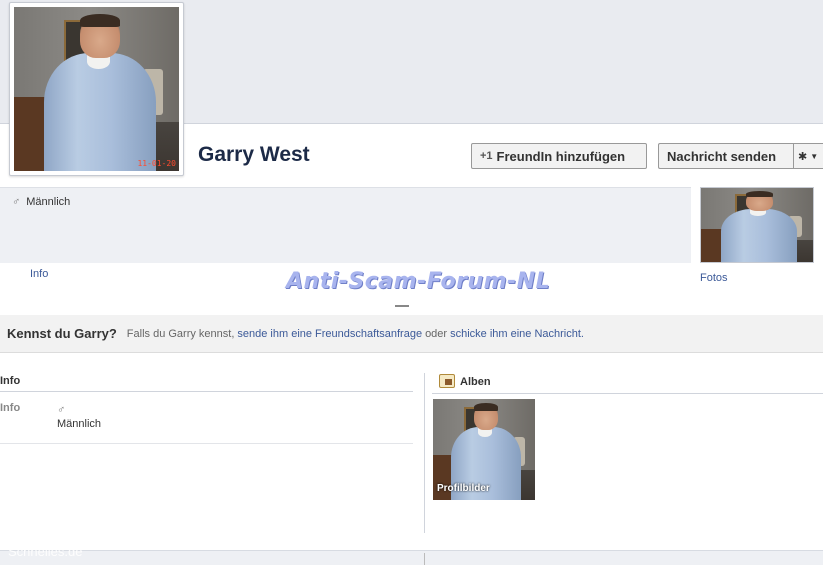  Describe the element at coordinates (254, 154) in the screenshot. I see `profile-name: Garry West` at that location.